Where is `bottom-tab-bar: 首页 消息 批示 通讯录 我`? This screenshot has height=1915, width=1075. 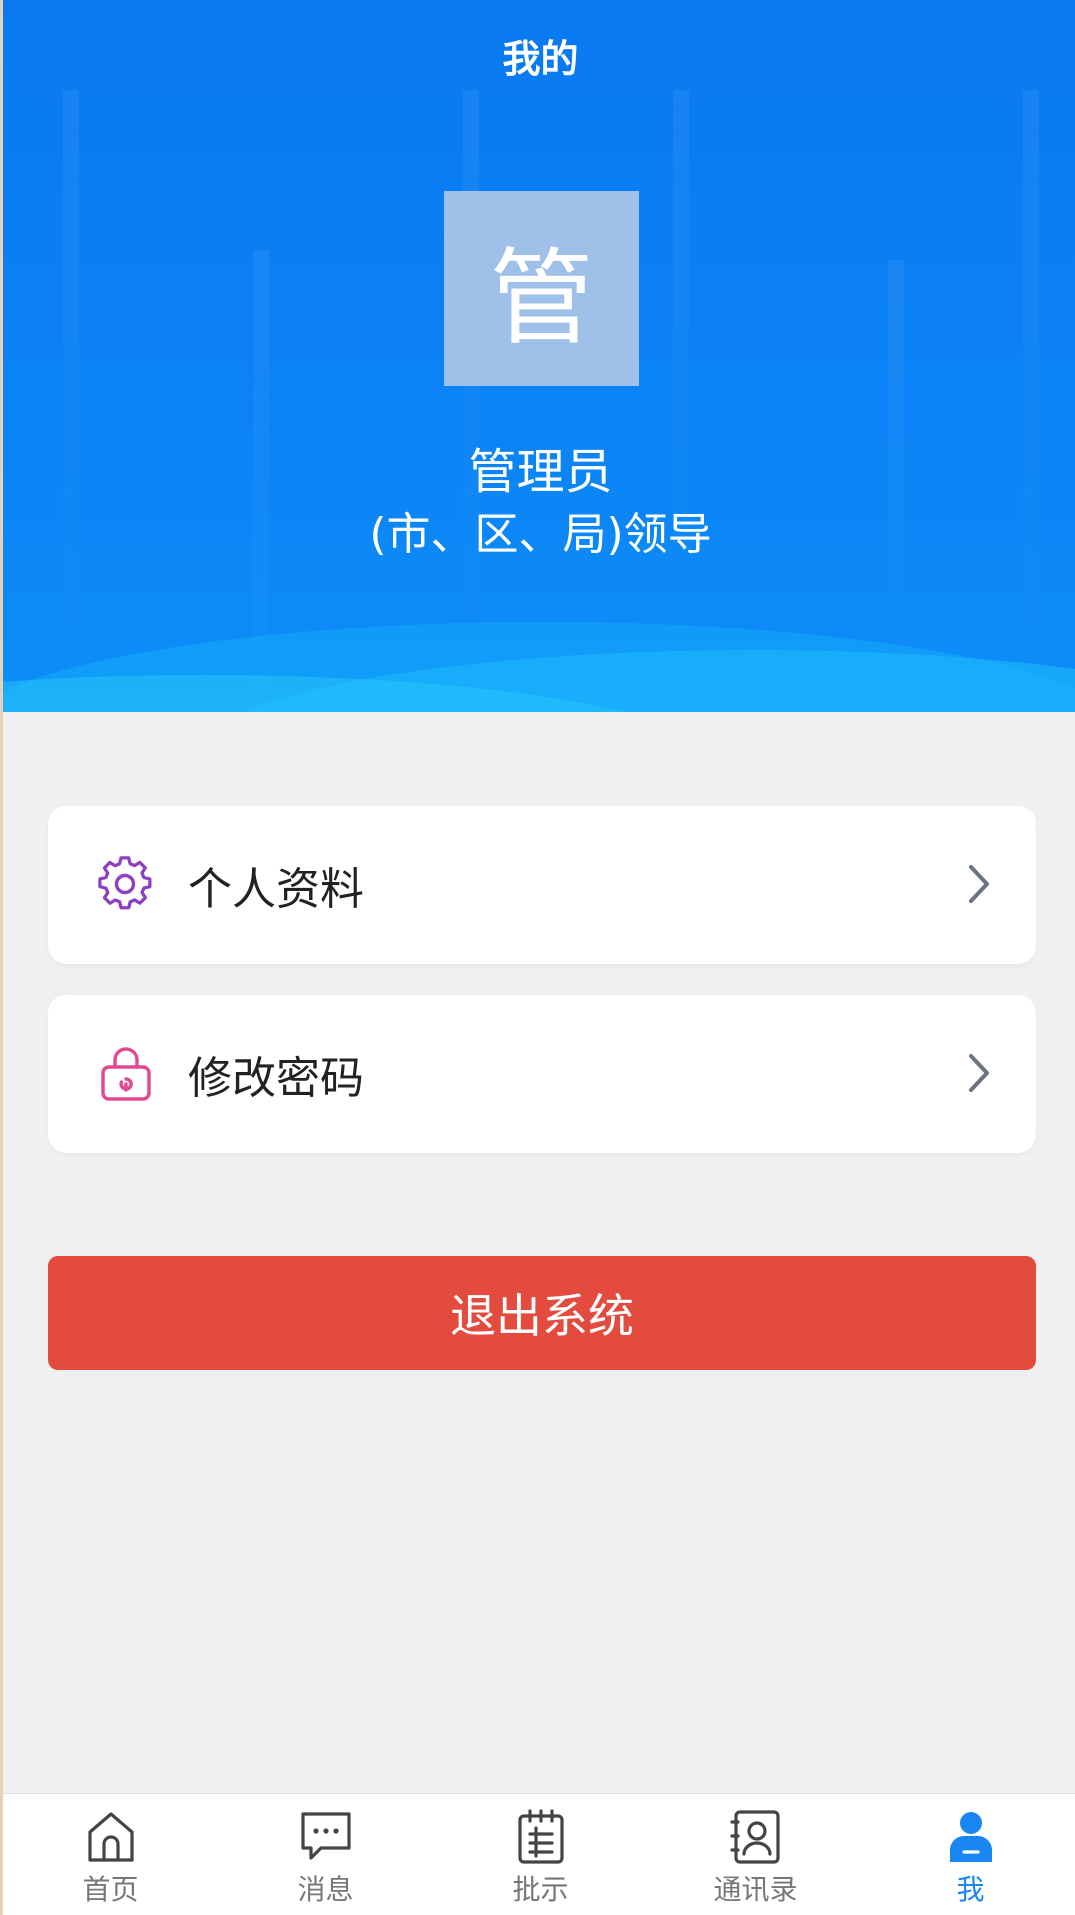 bottom-tab-bar: 首页 消息 批示 通讯录 我 is located at coordinates (539, 1854).